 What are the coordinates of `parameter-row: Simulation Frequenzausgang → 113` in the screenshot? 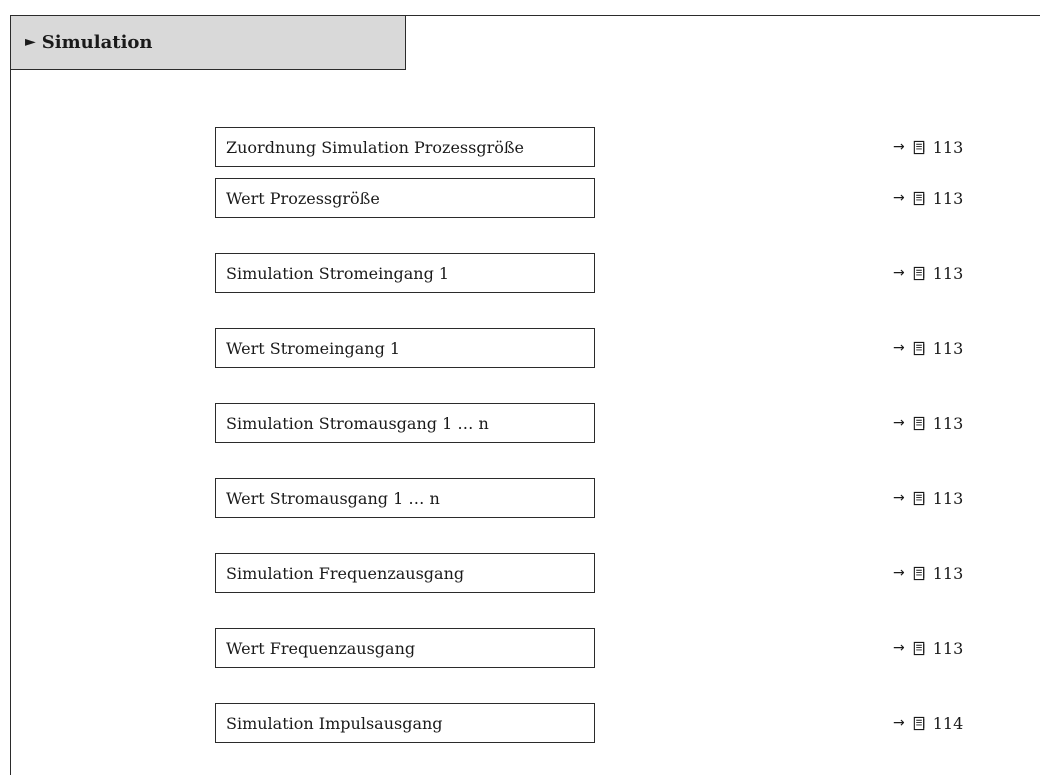 It's located at (520, 573).